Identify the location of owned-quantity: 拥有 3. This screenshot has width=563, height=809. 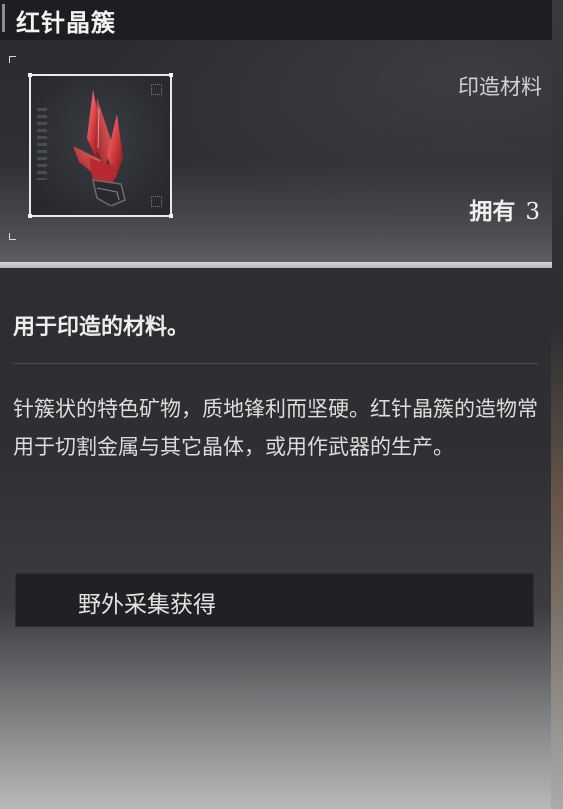
(504, 209).